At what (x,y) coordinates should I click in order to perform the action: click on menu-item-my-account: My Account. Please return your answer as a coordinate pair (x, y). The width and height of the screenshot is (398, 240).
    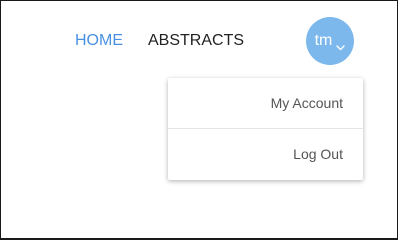
    Looking at the image, I should click on (265, 103).